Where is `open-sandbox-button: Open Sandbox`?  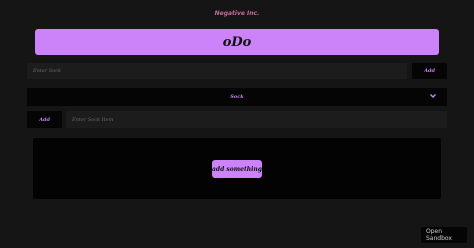
open-sandbox-button: Open Sandbox is located at coordinates (444, 235).